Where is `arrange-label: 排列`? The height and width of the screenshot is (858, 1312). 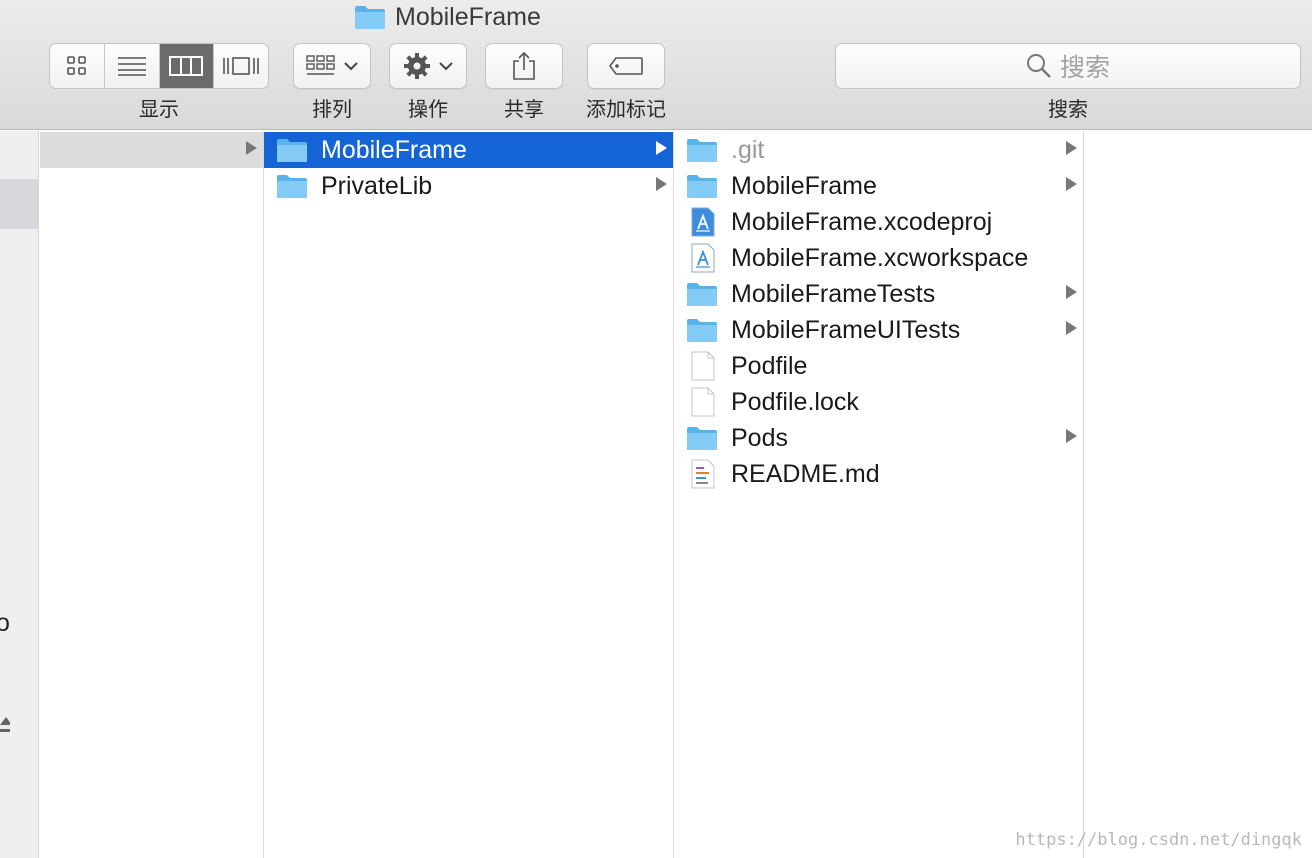 arrange-label: 排列 is located at coordinates (332, 110).